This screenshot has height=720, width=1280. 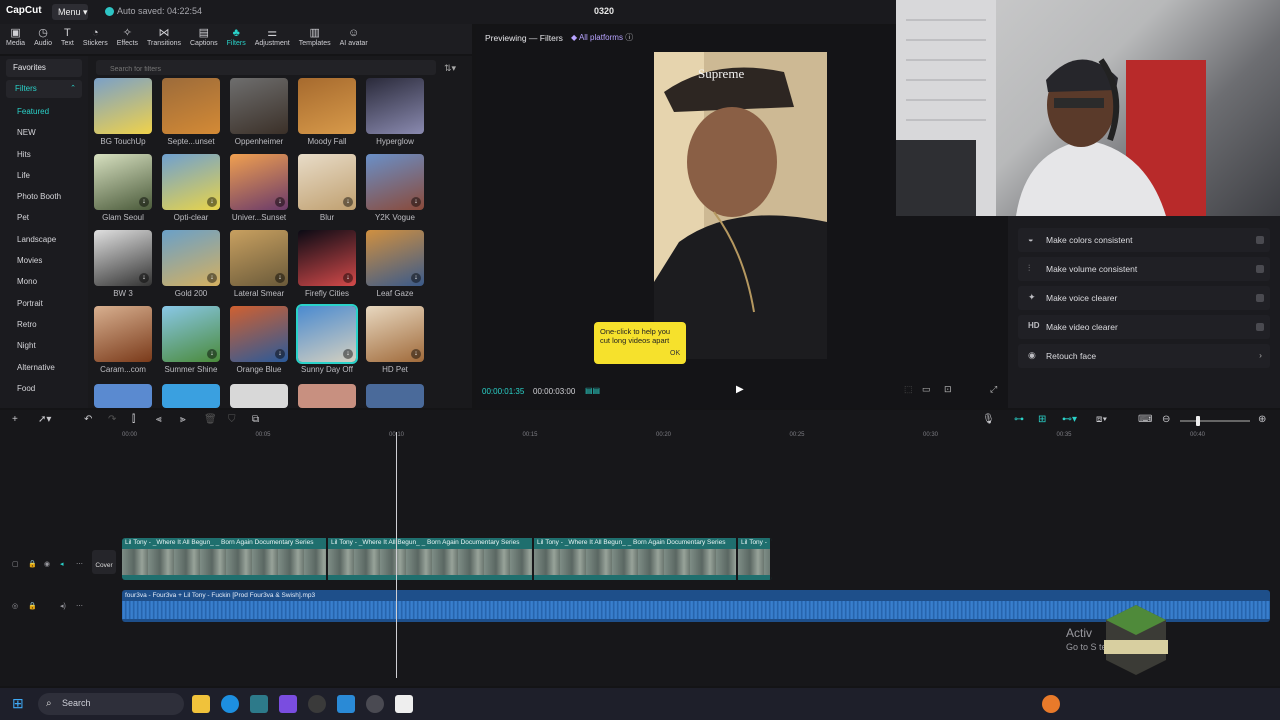 What do you see at coordinates (47, 564) in the screenshot?
I see `eye-icon: ◉` at bounding box center [47, 564].